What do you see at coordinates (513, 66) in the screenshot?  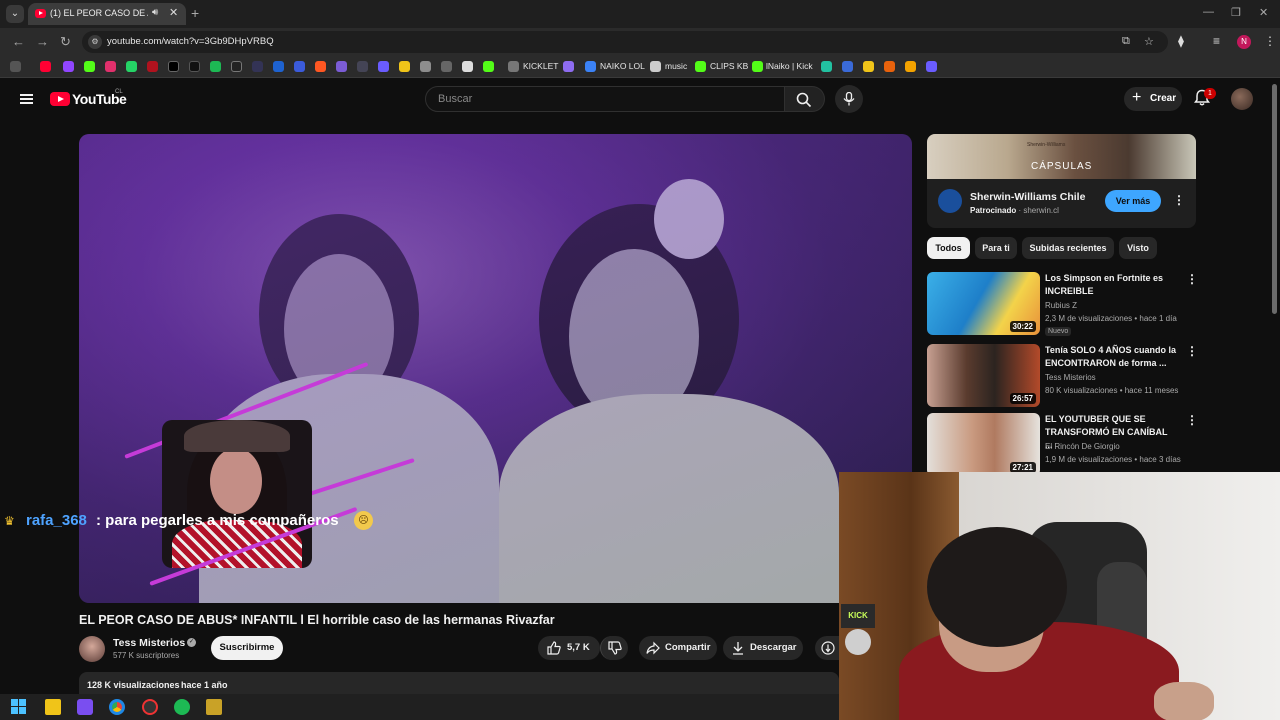 I see `bookmark-kicklet-icon` at bounding box center [513, 66].